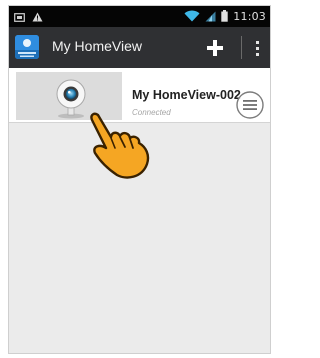 Image resolution: width=320 pixels, height=358 pixels. I want to click on screenshot-icon, so click(19, 16).